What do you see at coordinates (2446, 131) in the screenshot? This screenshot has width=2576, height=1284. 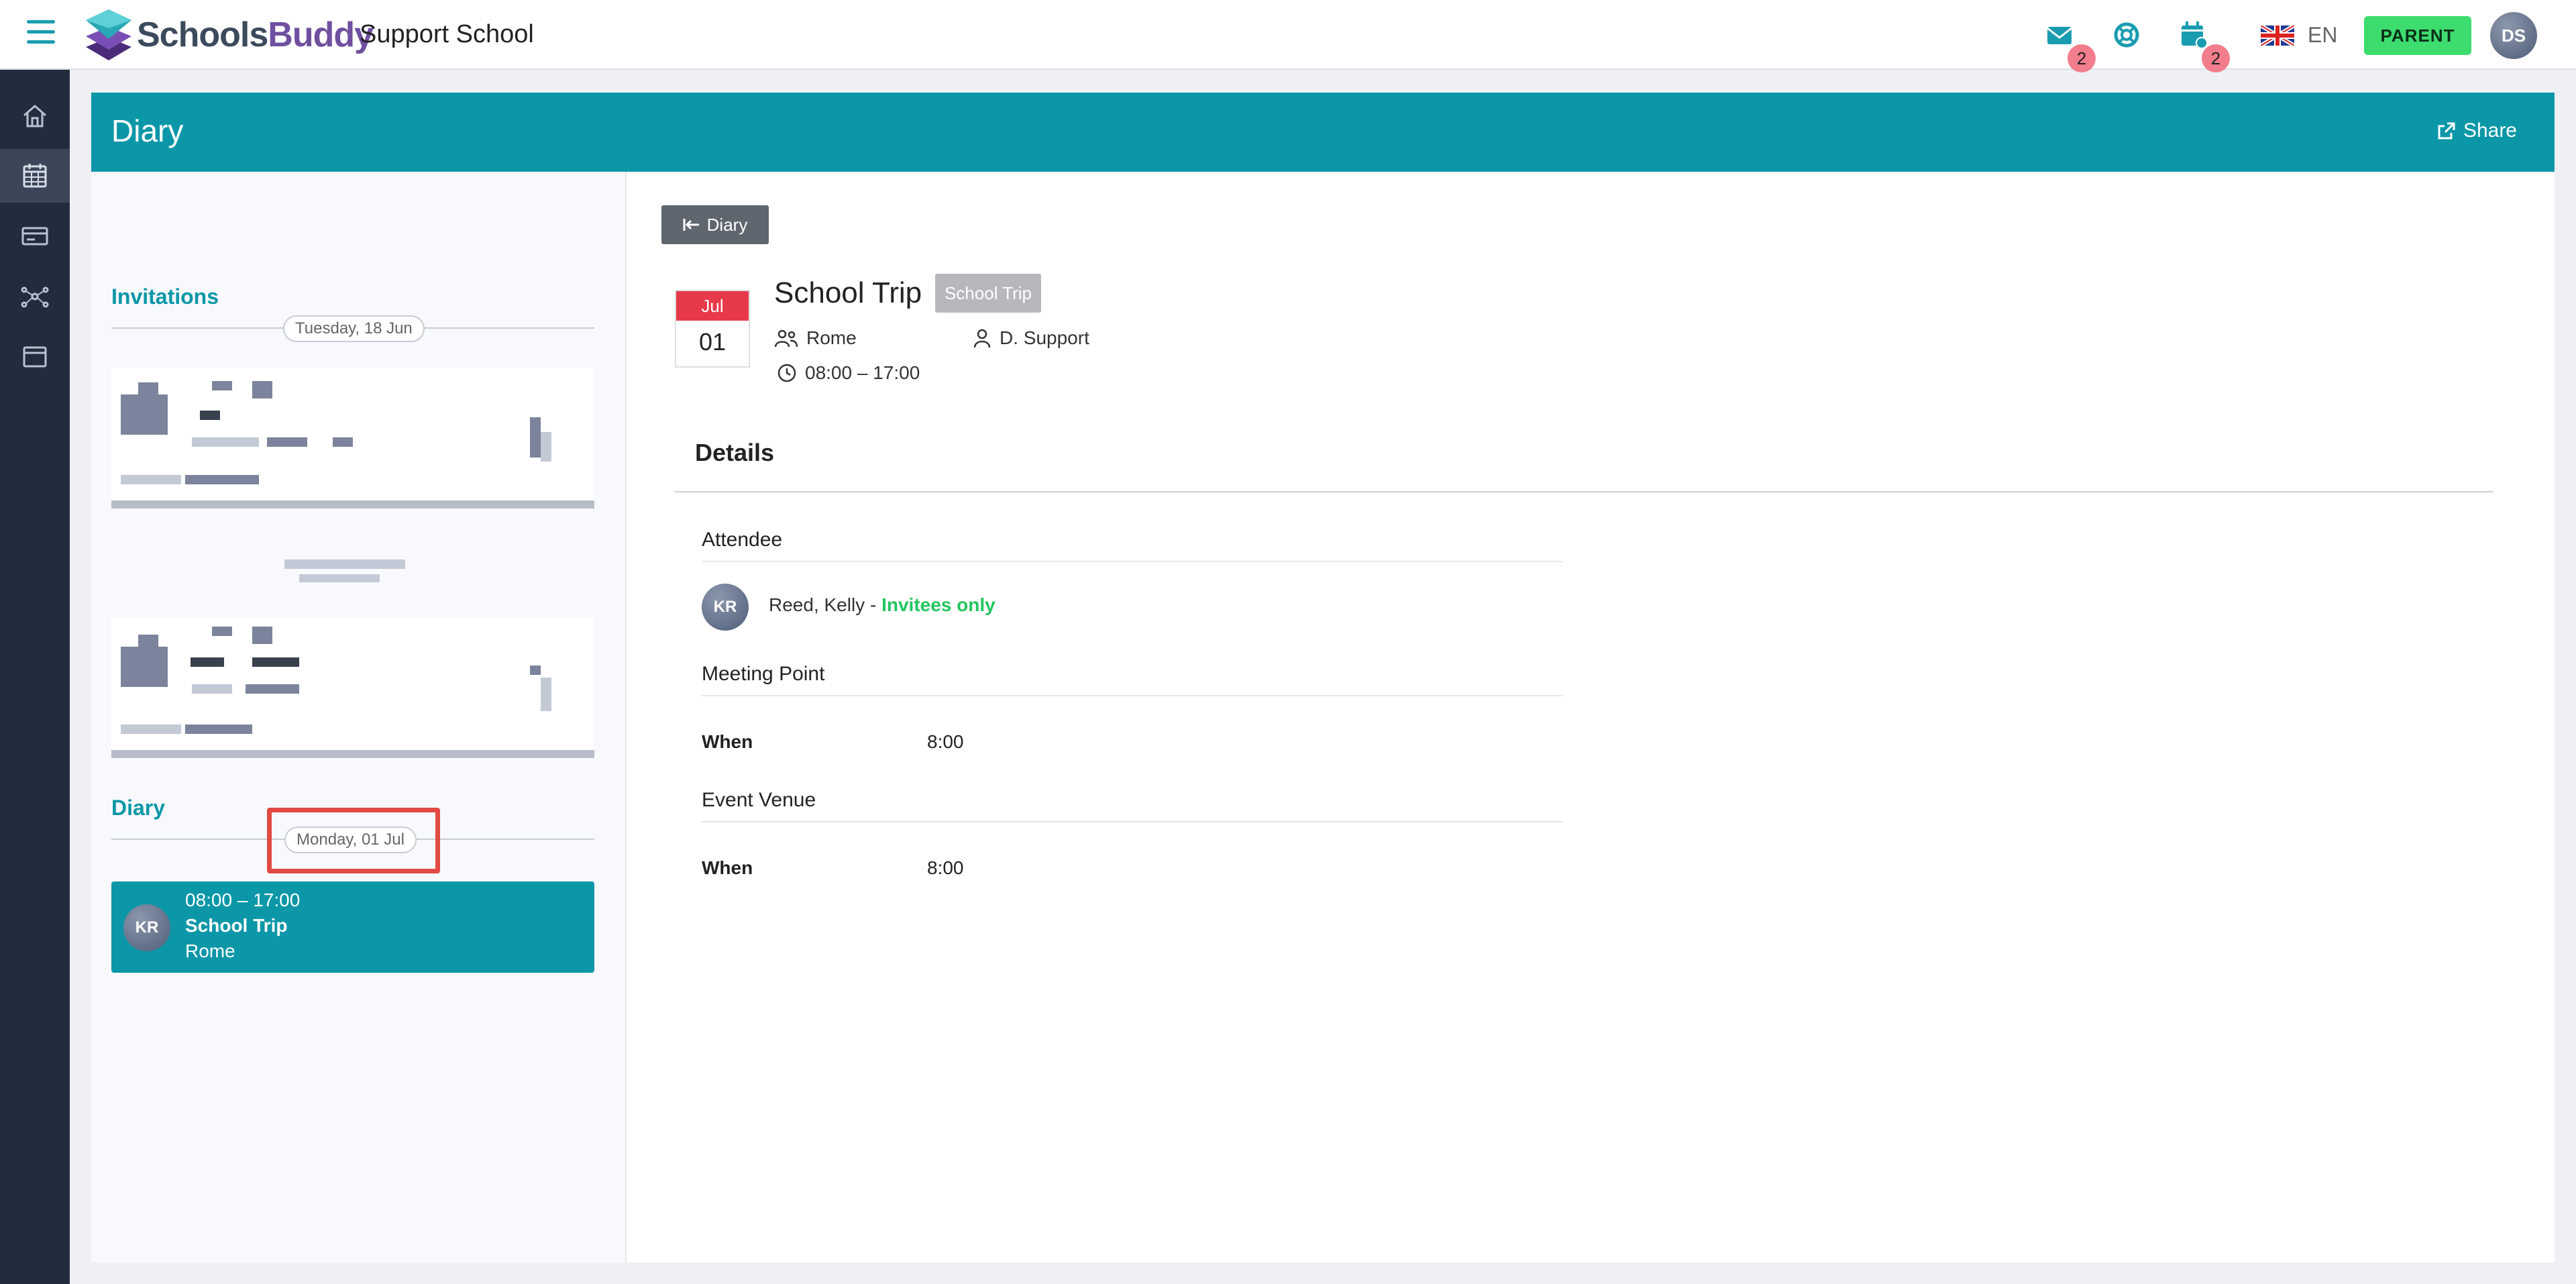 I see `share-icon` at bounding box center [2446, 131].